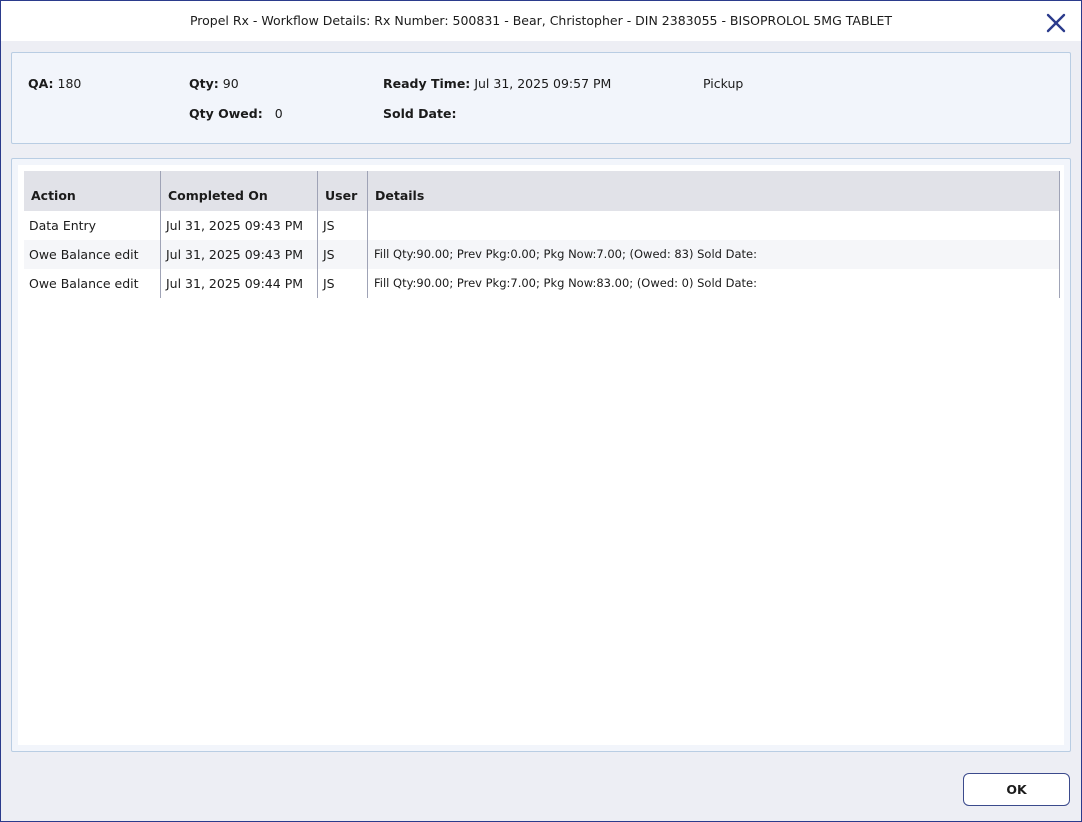 This screenshot has width=1082, height=822. Describe the element at coordinates (235, 283) in the screenshot. I see `cell-completed-on: Jul 31, 2025 09:44 PM` at that location.